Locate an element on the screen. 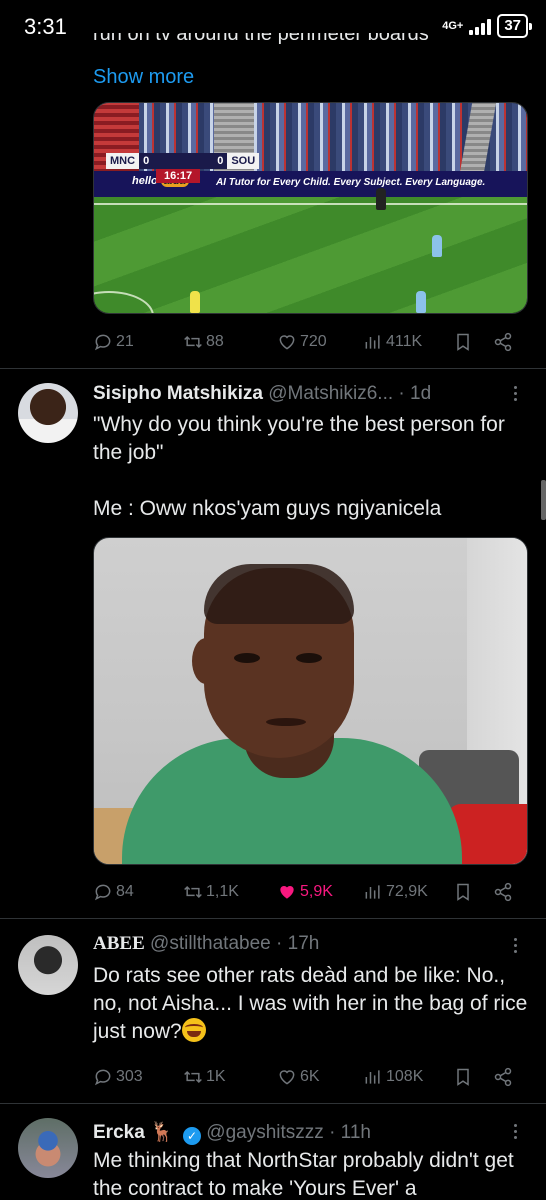 The image size is (546, 1200). like-count: 6K is located at coordinates (310, 1076).